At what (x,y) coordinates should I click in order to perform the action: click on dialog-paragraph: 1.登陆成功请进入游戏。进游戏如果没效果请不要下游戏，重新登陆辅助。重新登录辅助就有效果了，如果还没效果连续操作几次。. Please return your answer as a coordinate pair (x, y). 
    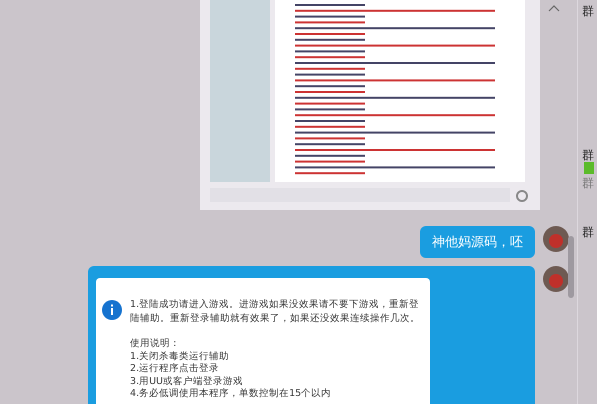
    Looking at the image, I should click on (276, 312).